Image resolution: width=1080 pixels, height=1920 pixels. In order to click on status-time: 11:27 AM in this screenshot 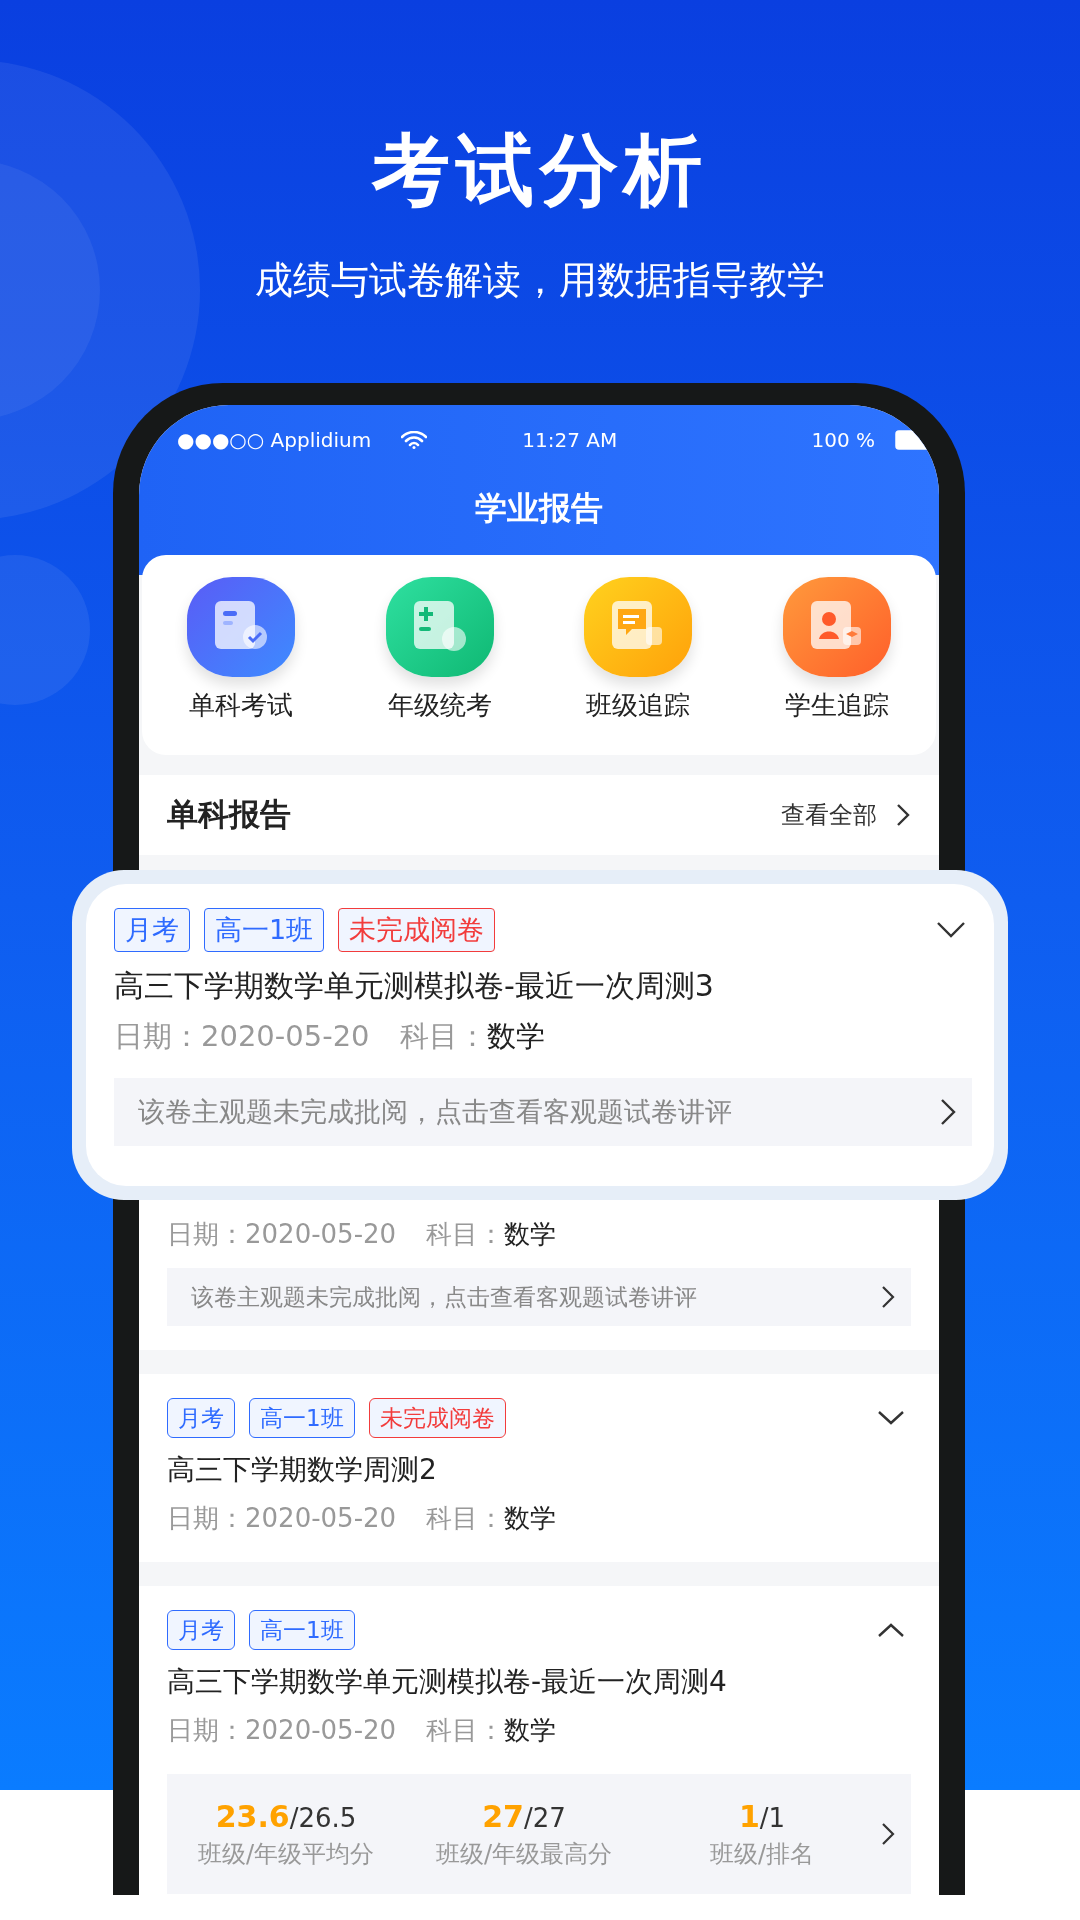, I will do `click(570, 440)`.